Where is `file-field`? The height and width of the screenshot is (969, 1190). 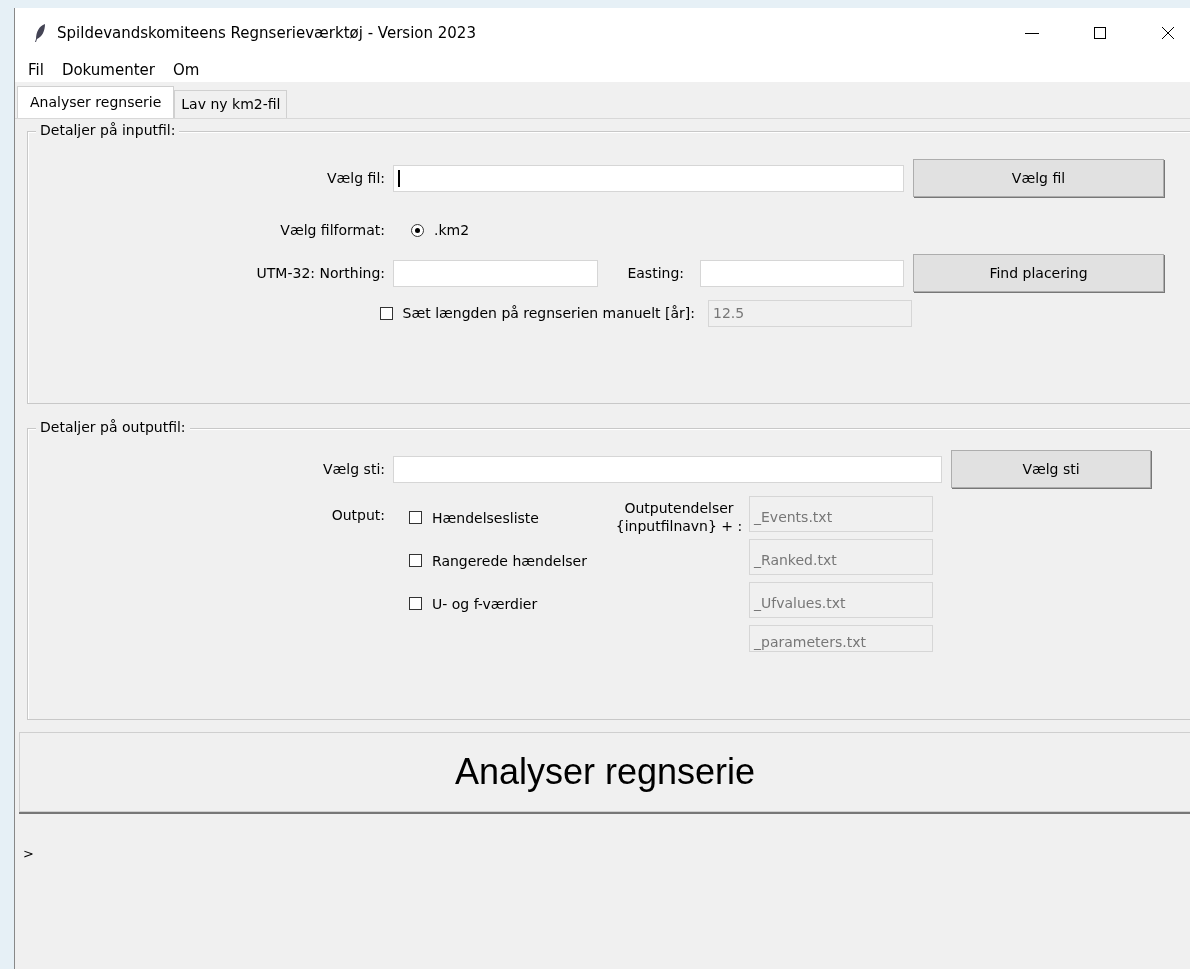
file-field is located at coordinates (648, 178).